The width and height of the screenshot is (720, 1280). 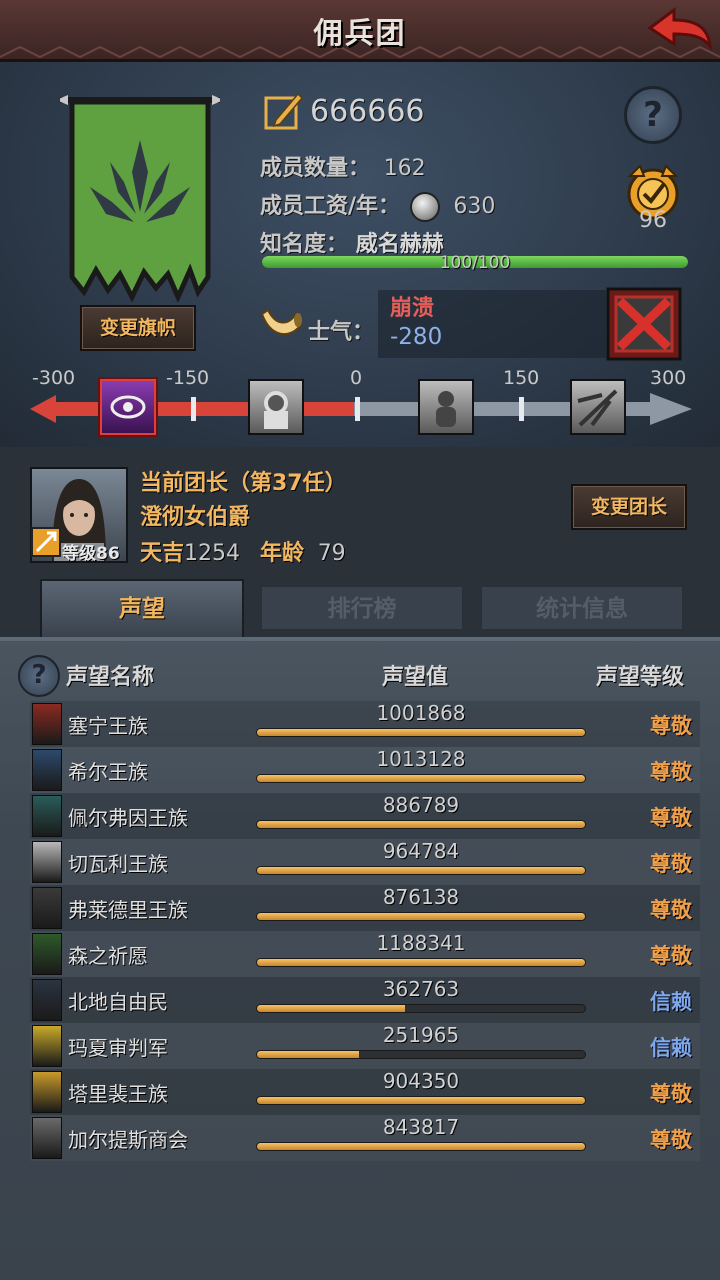 What do you see at coordinates (188, 378) in the screenshot?
I see `scale-label-low: -150` at bounding box center [188, 378].